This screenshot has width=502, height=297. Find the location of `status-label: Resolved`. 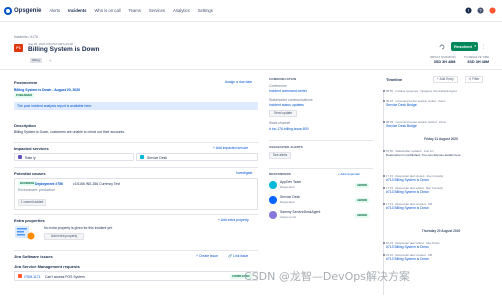

status-label: Resolved is located at coordinates (463, 46).